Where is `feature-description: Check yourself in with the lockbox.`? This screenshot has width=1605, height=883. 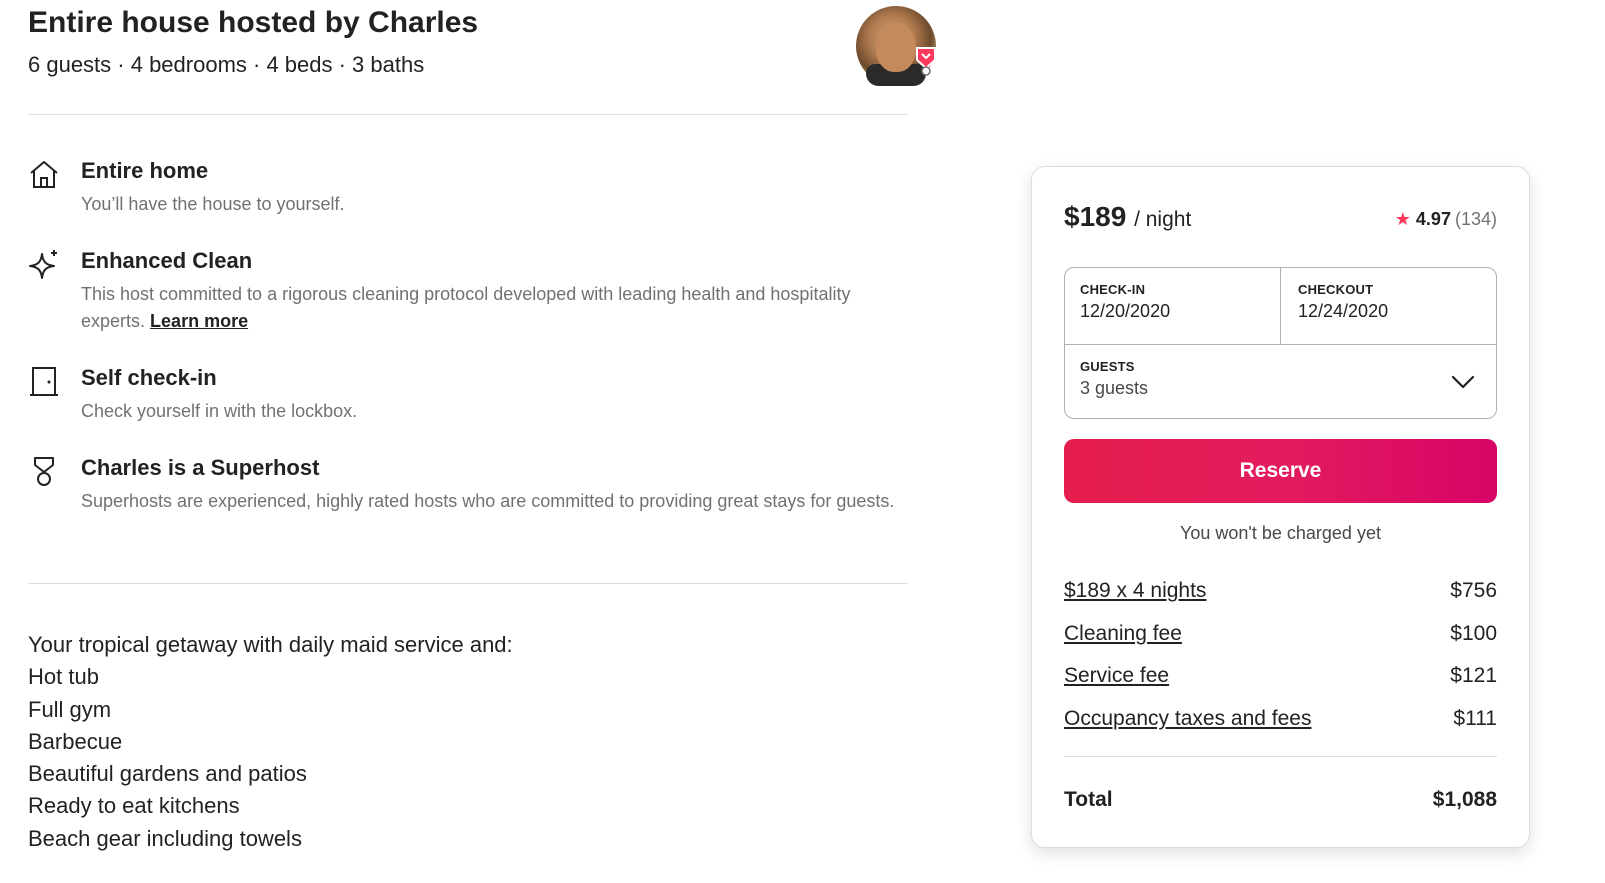 feature-description: Check yourself in with the lockbox. is located at coordinates (219, 411).